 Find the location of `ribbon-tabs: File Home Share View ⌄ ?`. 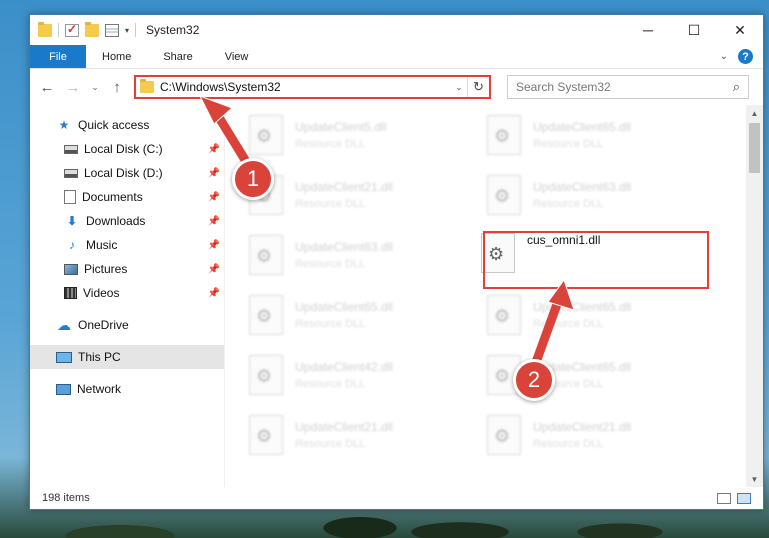

ribbon-tabs: File Home Share View ⌄ ? is located at coordinates (396, 57).